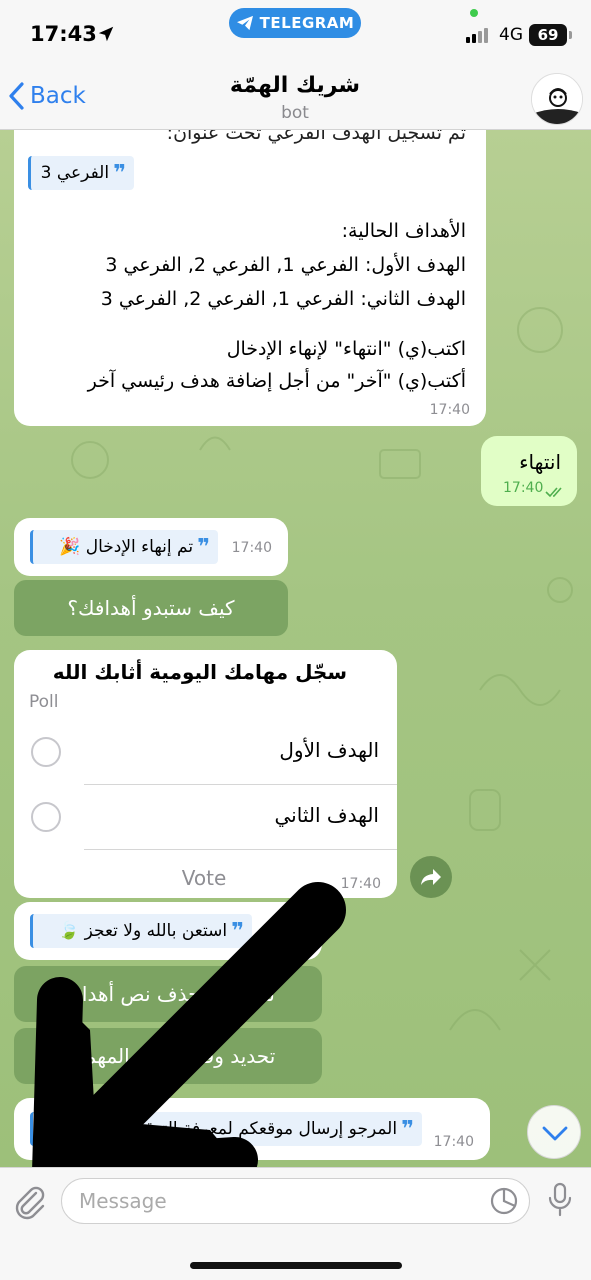  What do you see at coordinates (30, 1202) in the screenshot?
I see `paperclip-icon` at bounding box center [30, 1202].